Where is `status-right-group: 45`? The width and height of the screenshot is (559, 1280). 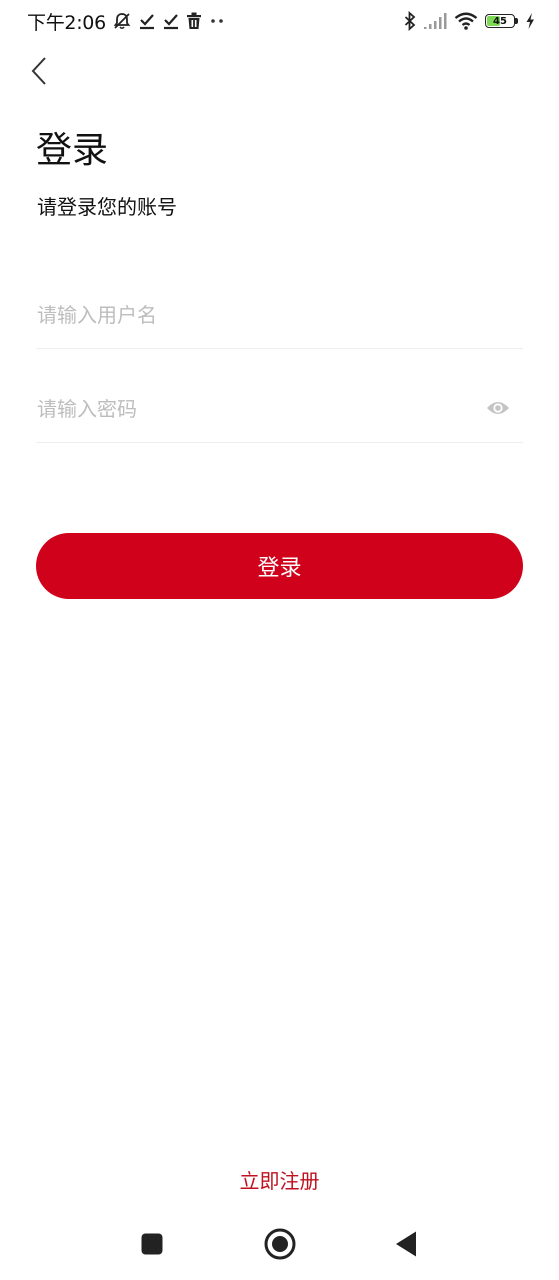
status-right-group: 45 is located at coordinates (469, 21).